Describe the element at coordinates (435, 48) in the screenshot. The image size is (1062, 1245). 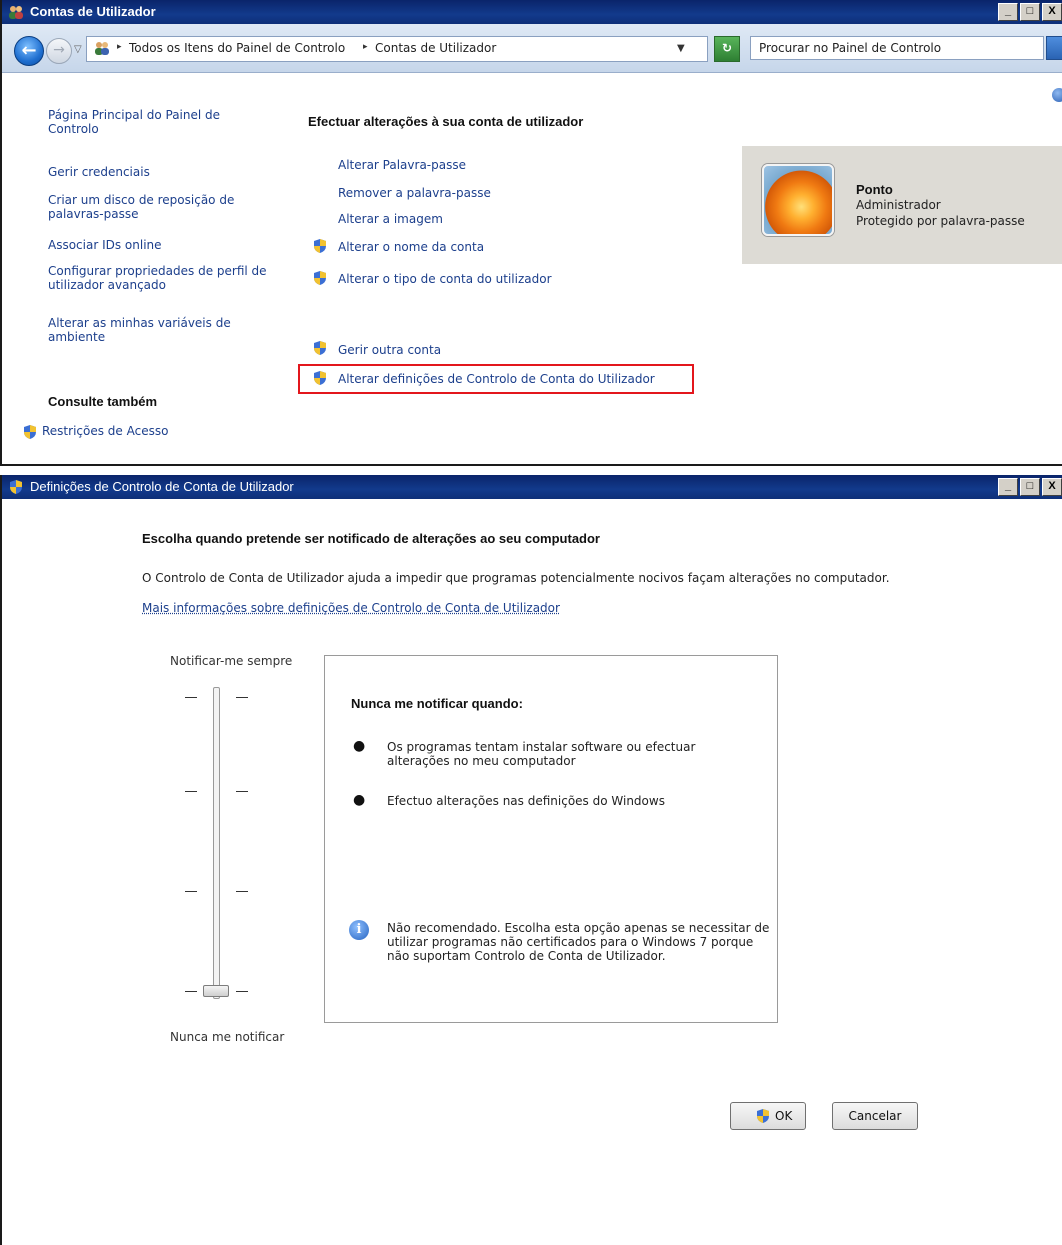
I see `breadcrumb-item-user-accounts: Contas de Utilizador` at that location.